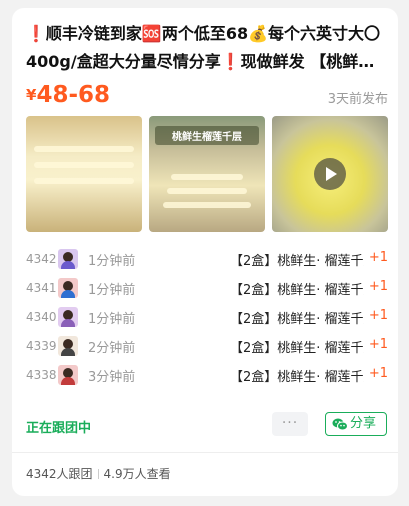 Image resolution: width=409 pixels, height=506 pixels. What do you see at coordinates (41, 288) in the screenshot?
I see `order-number: 4341` at bounding box center [41, 288].